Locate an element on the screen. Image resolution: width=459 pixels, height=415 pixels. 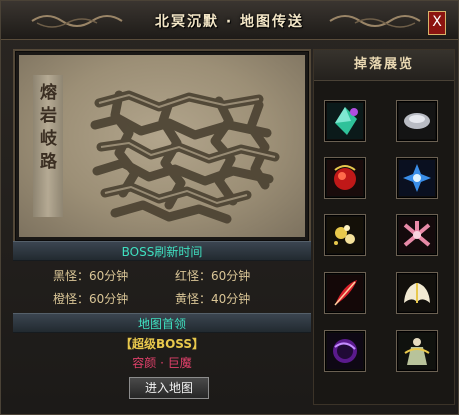
red-feather-icon is located at coordinates (345, 293).